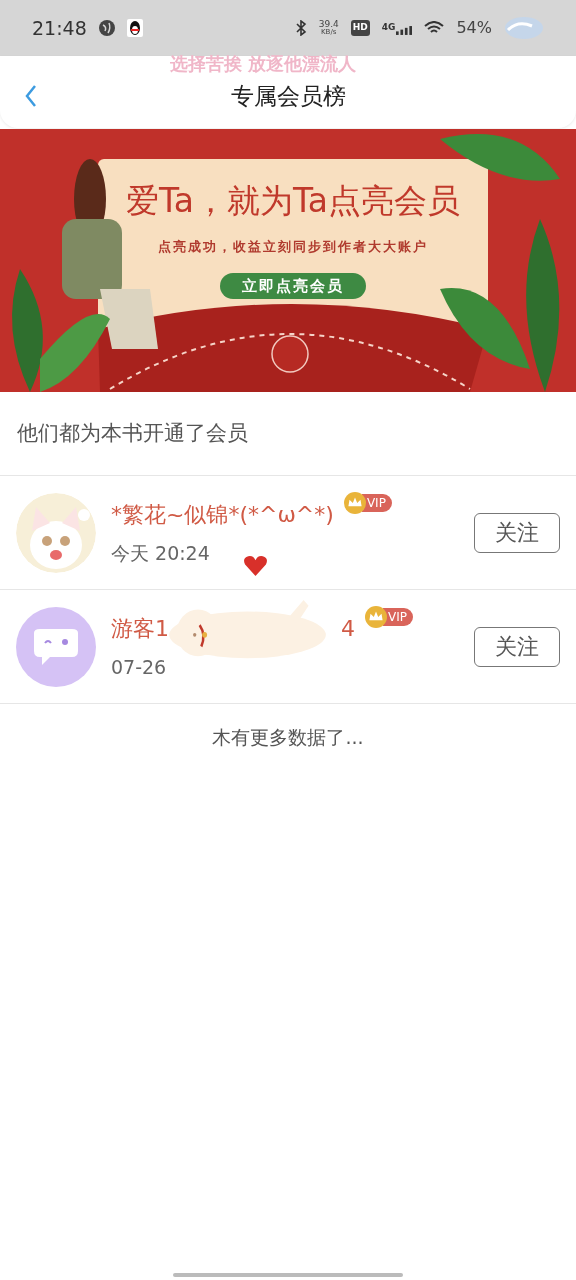  Describe the element at coordinates (31, 96) in the screenshot. I see `back-icon` at that location.